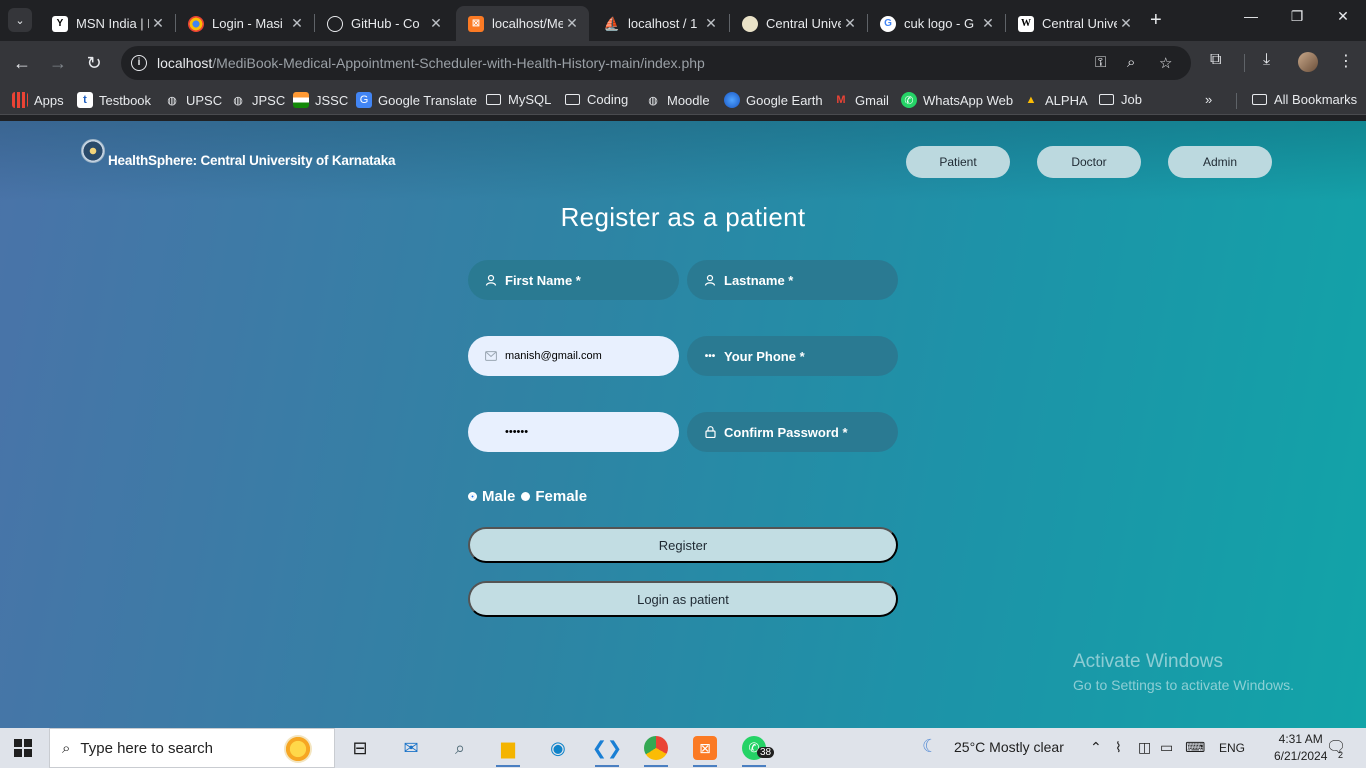 This screenshot has height=768, width=1366. I want to click on keyboard-icon: ⌨, so click(1195, 747).